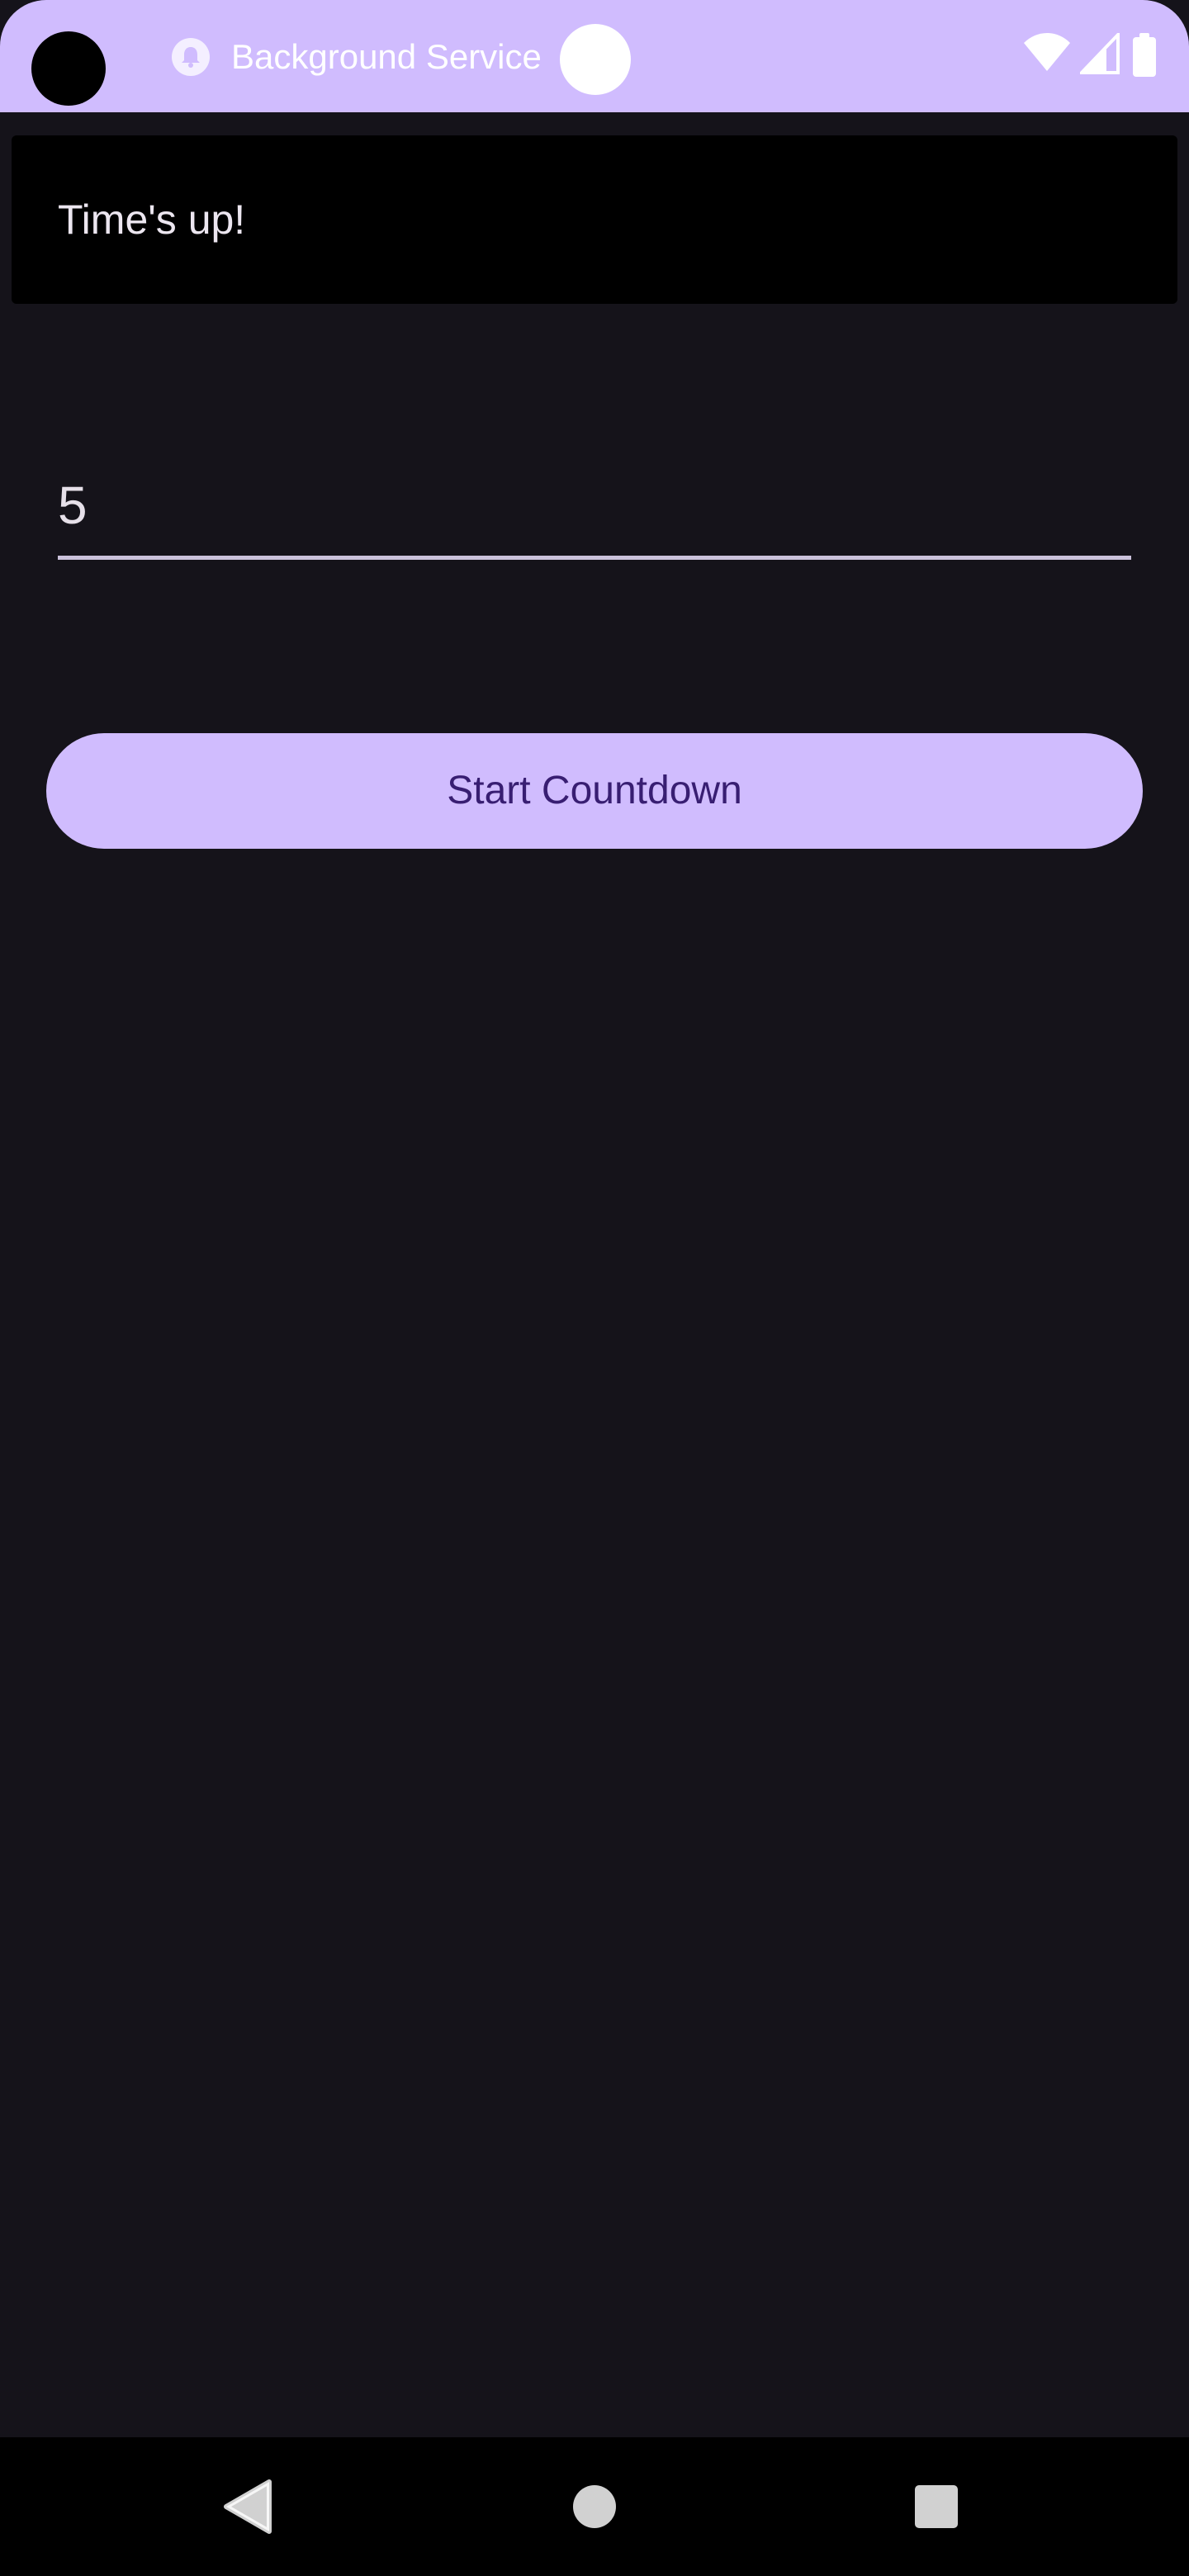 This screenshot has height=2576, width=1189. Describe the element at coordinates (1144, 57) in the screenshot. I see `battery-icon` at that location.